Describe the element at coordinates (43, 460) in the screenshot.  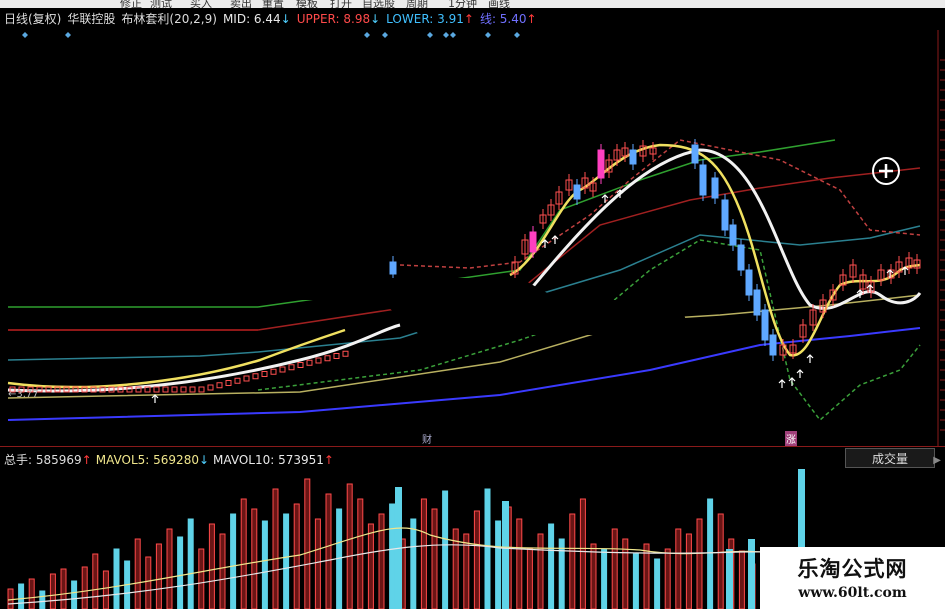
I see `volume-total: 总手: 585969` at that location.